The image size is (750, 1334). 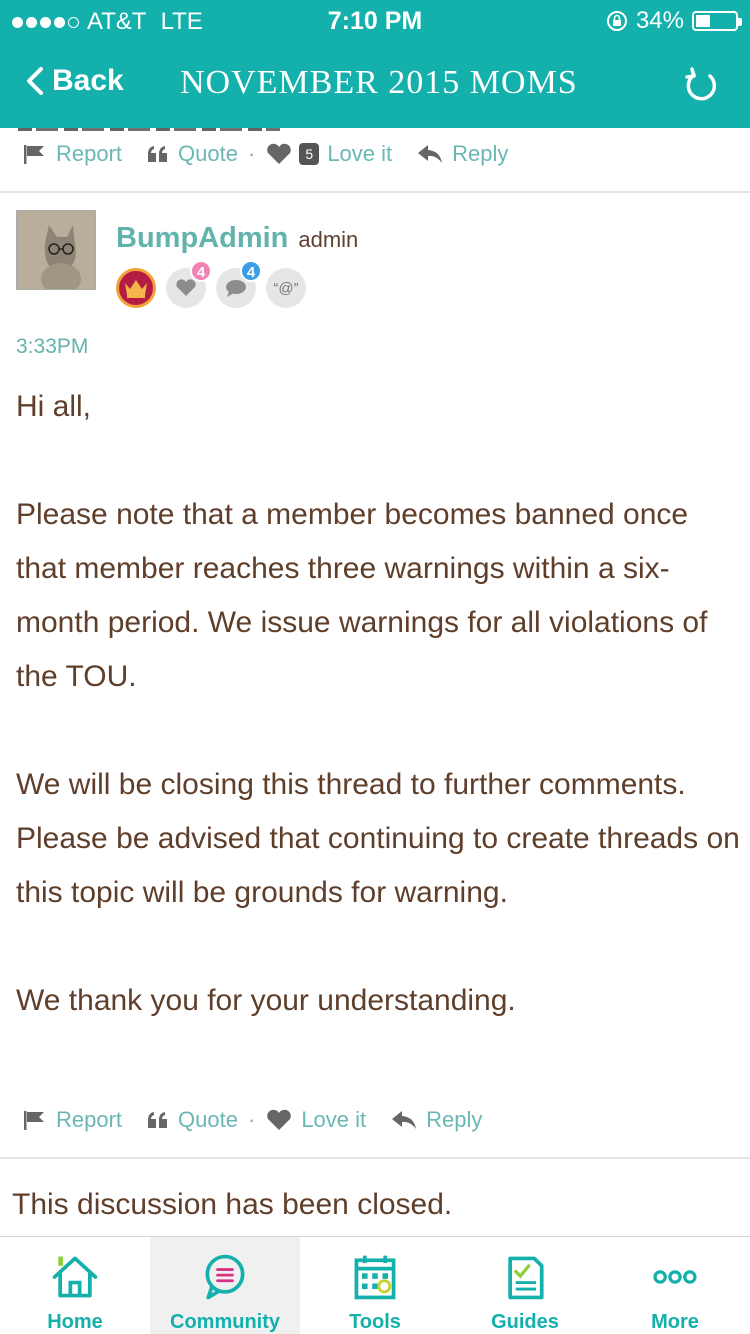 What do you see at coordinates (659, 20) in the screenshot?
I see `battery-percent: 34%` at bounding box center [659, 20].